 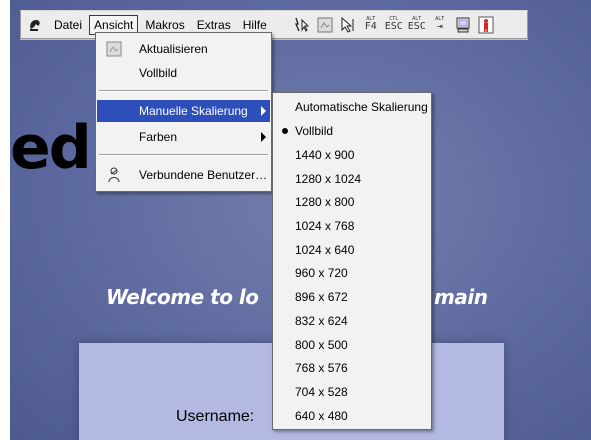 What do you see at coordinates (352, 368) in the screenshot?
I see `scale-option-768x576: 768 x 576` at bounding box center [352, 368].